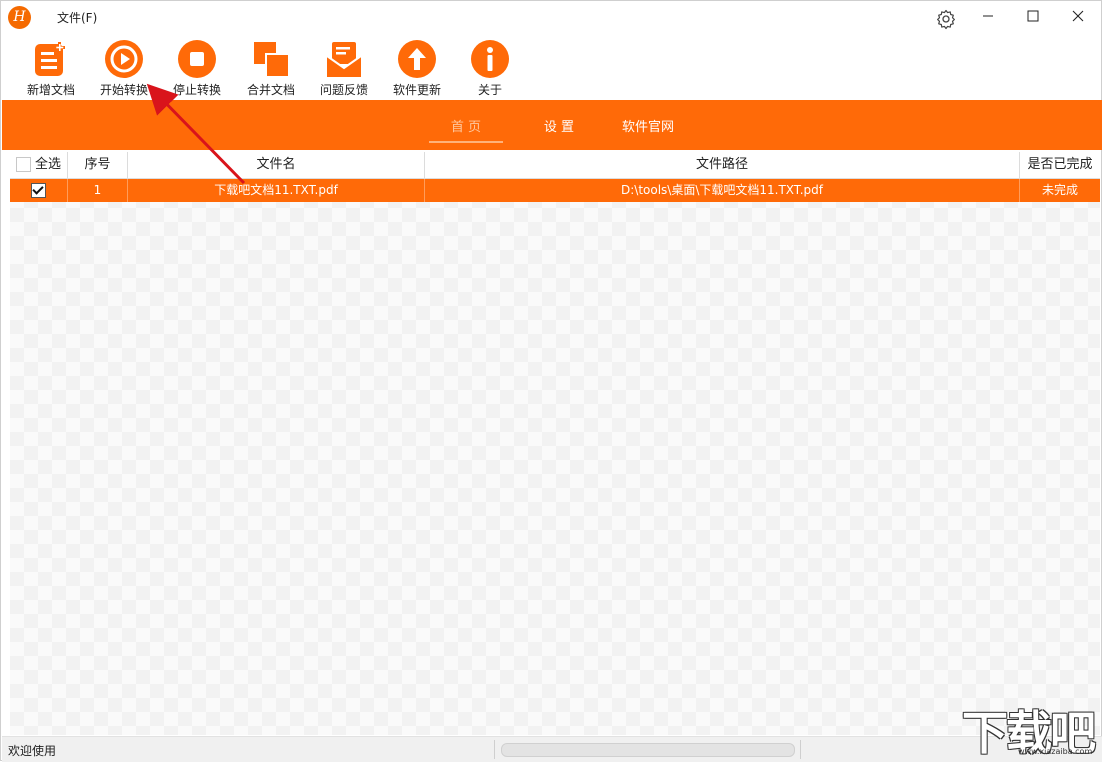  What do you see at coordinates (946, 19) in the screenshot?
I see `gear-icon` at bounding box center [946, 19].